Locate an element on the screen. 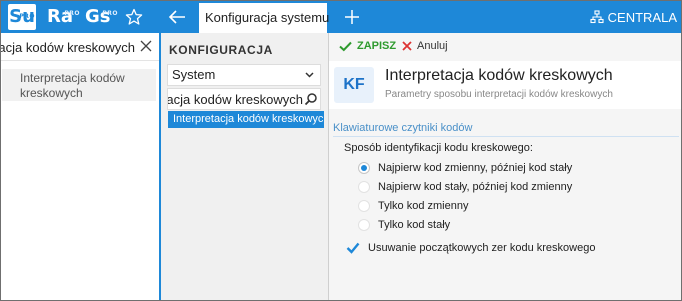  section-title: Klawiaturowe czytniki kodów is located at coordinates (403, 128).